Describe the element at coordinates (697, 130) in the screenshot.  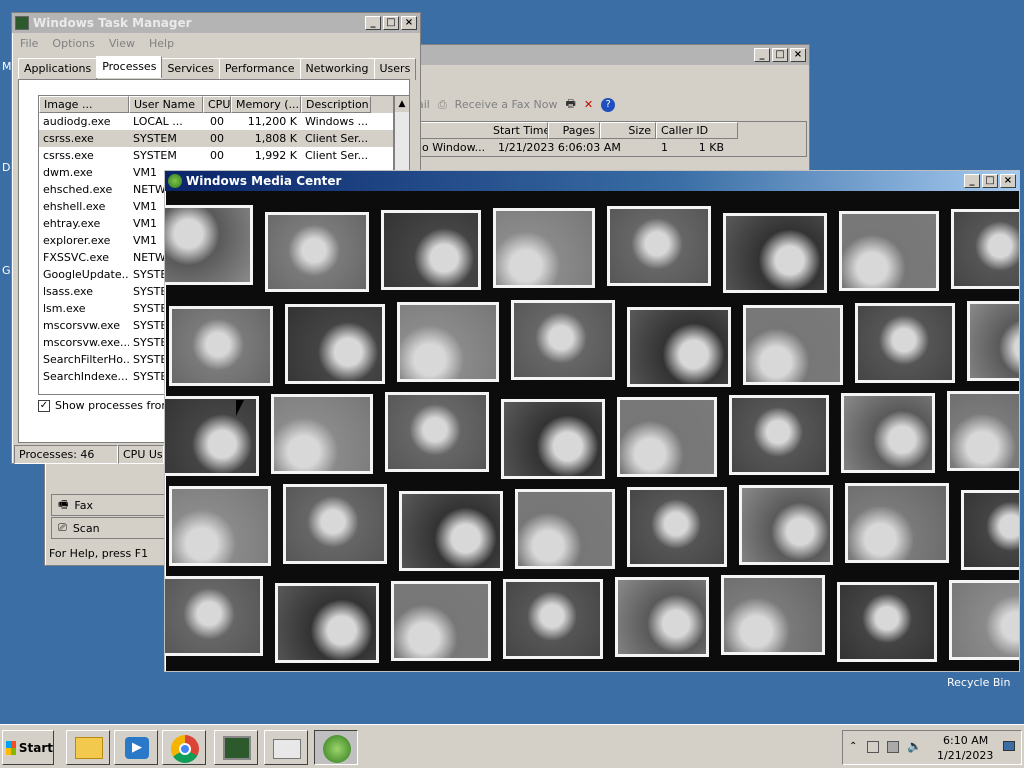
I see `col-caller-id: Caller ID` at that location.